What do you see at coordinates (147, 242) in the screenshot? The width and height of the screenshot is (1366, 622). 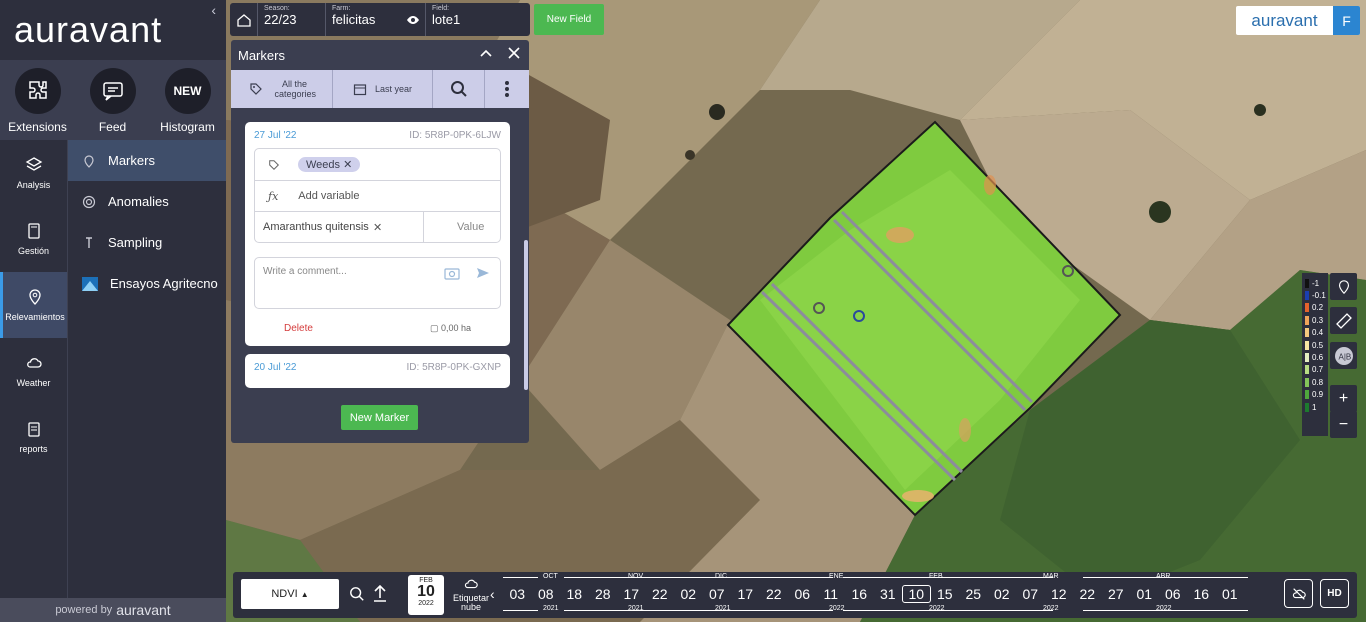 I see `submenu-item-sampling: Sampling` at bounding box center [147, 242].